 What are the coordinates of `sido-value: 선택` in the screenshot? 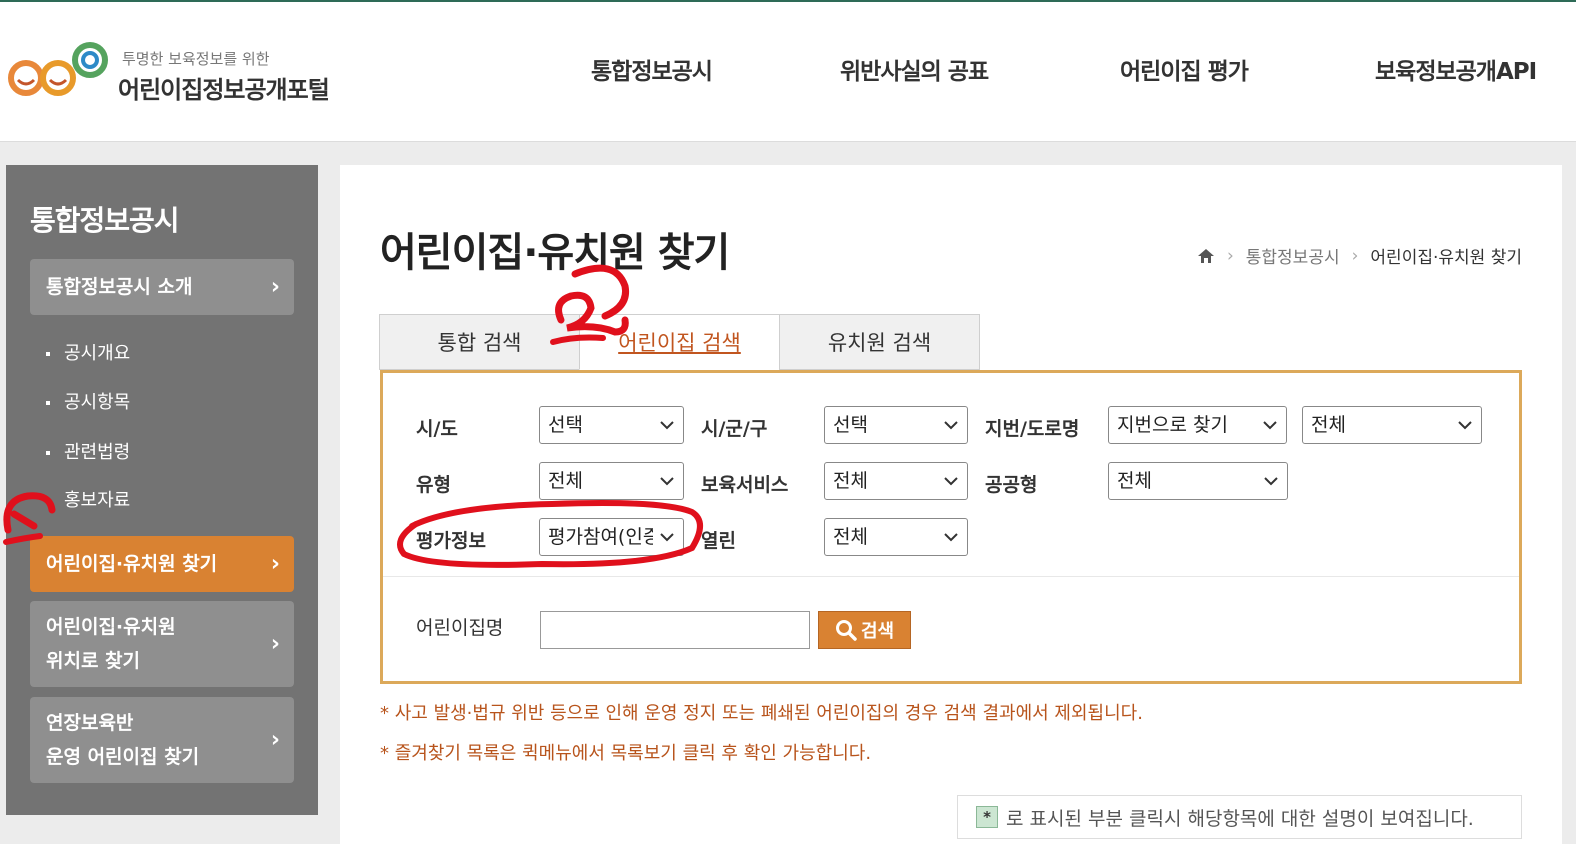 It's located at (565, 425).